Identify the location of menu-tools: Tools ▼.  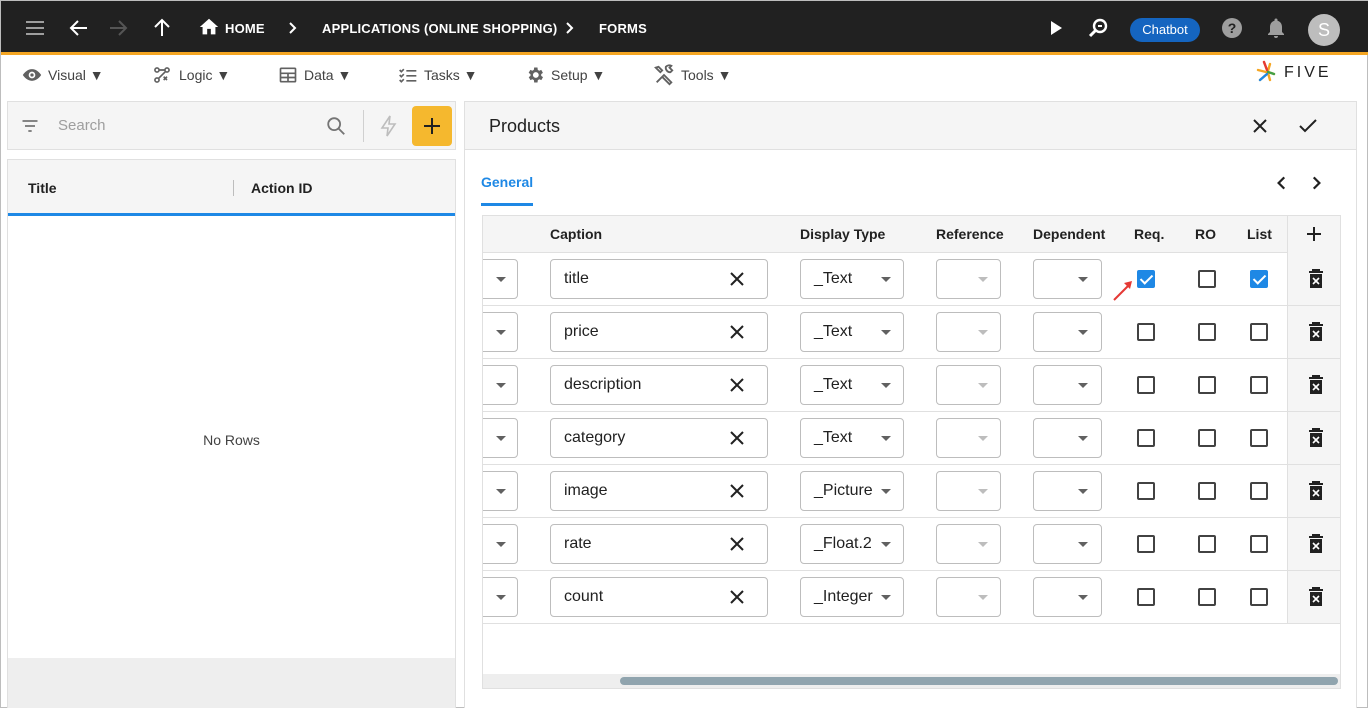
(692, 75).